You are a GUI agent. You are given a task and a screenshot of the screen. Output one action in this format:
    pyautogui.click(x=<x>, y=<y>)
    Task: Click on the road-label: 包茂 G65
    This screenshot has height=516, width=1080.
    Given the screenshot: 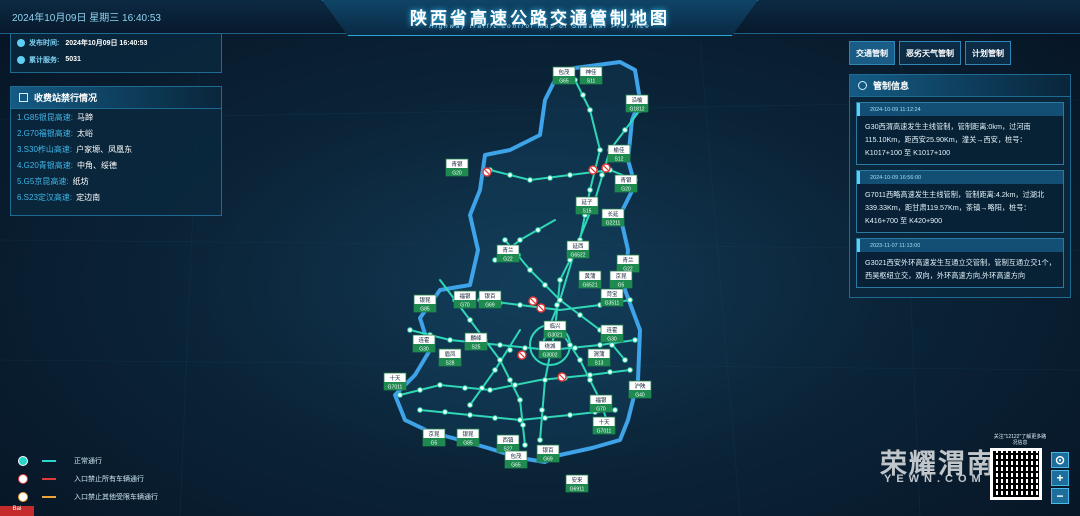 What is the action you would take?
    pyautogui.click(x=564, y=75)
    